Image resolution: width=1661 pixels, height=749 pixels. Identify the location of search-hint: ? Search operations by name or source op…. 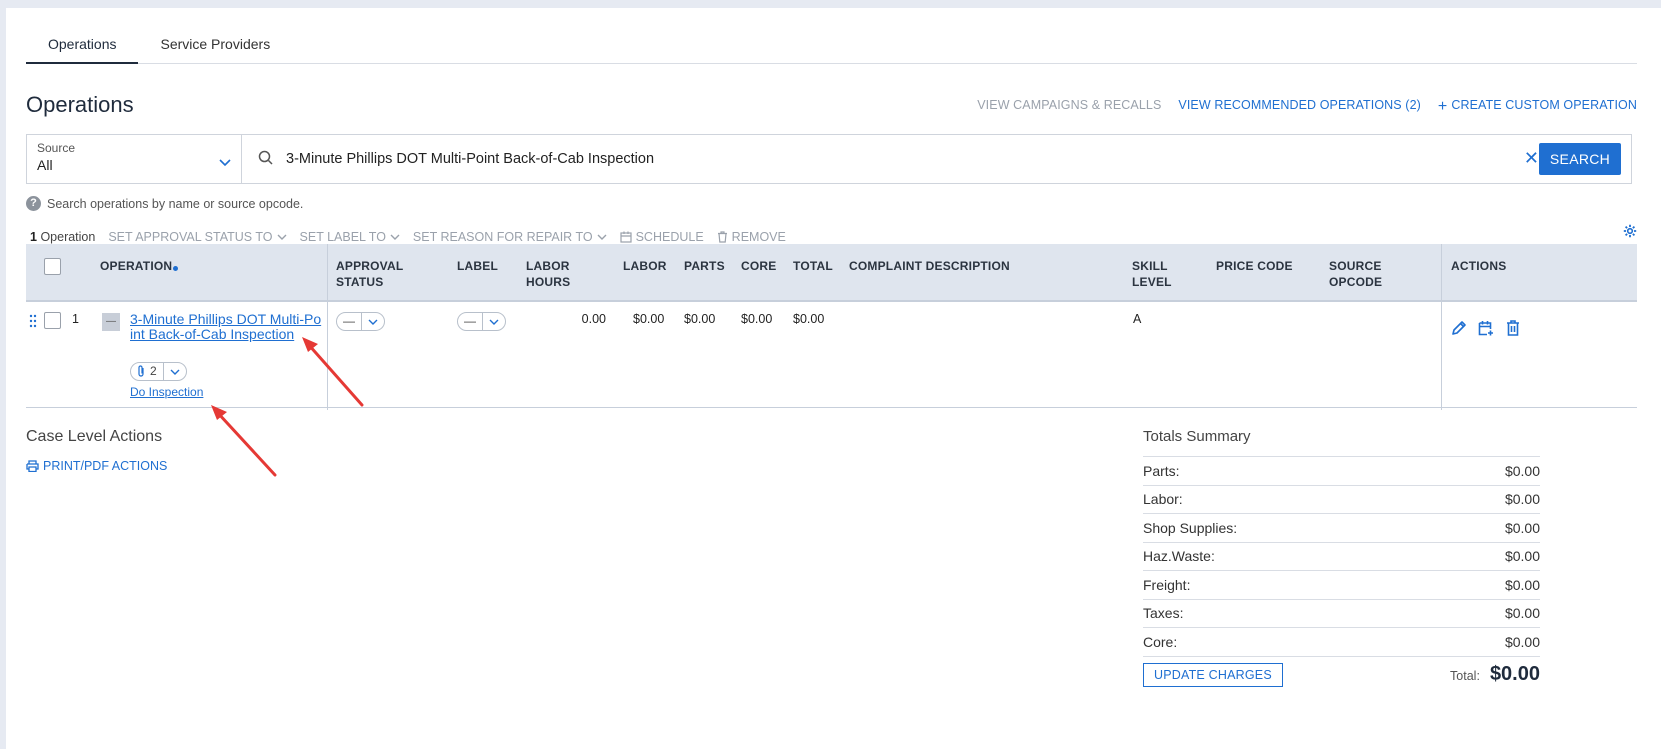
(164, 203).